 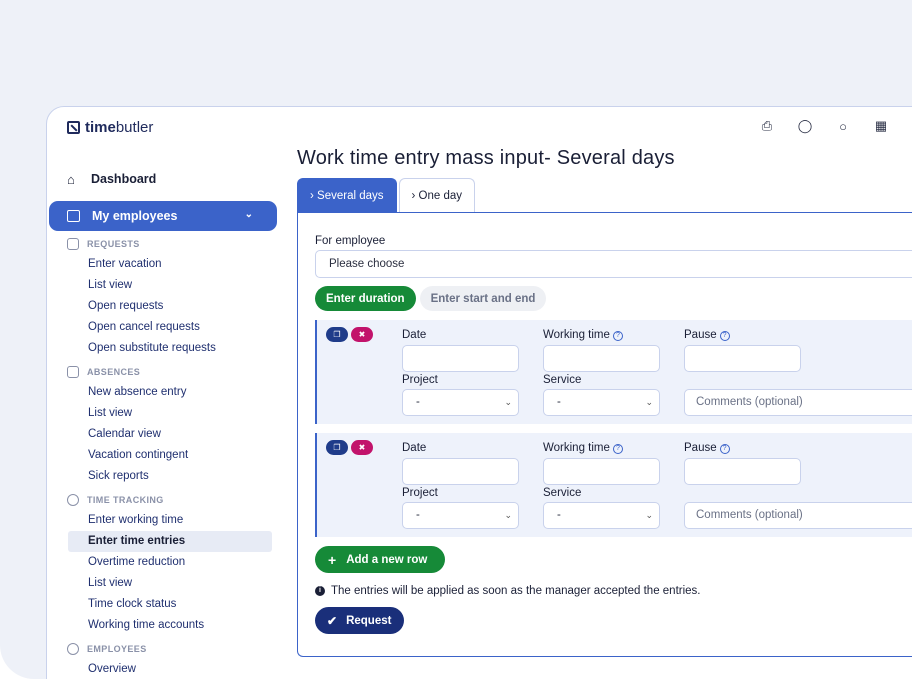 I want to click on pause-label: Pause?, so click(x=707, y=335).